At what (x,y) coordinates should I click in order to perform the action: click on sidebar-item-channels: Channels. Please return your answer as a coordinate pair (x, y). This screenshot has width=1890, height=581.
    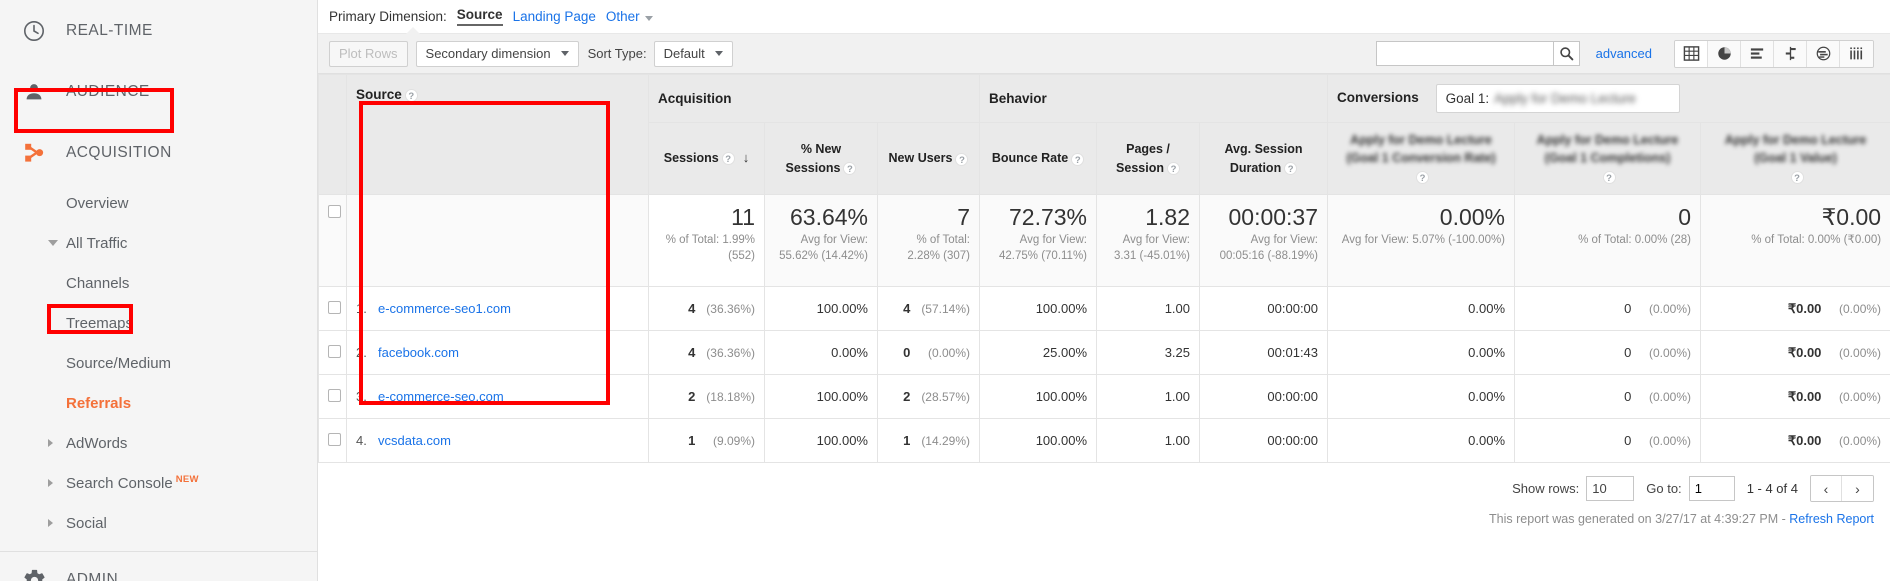
    Looking at the image, I should click on (158, 283).